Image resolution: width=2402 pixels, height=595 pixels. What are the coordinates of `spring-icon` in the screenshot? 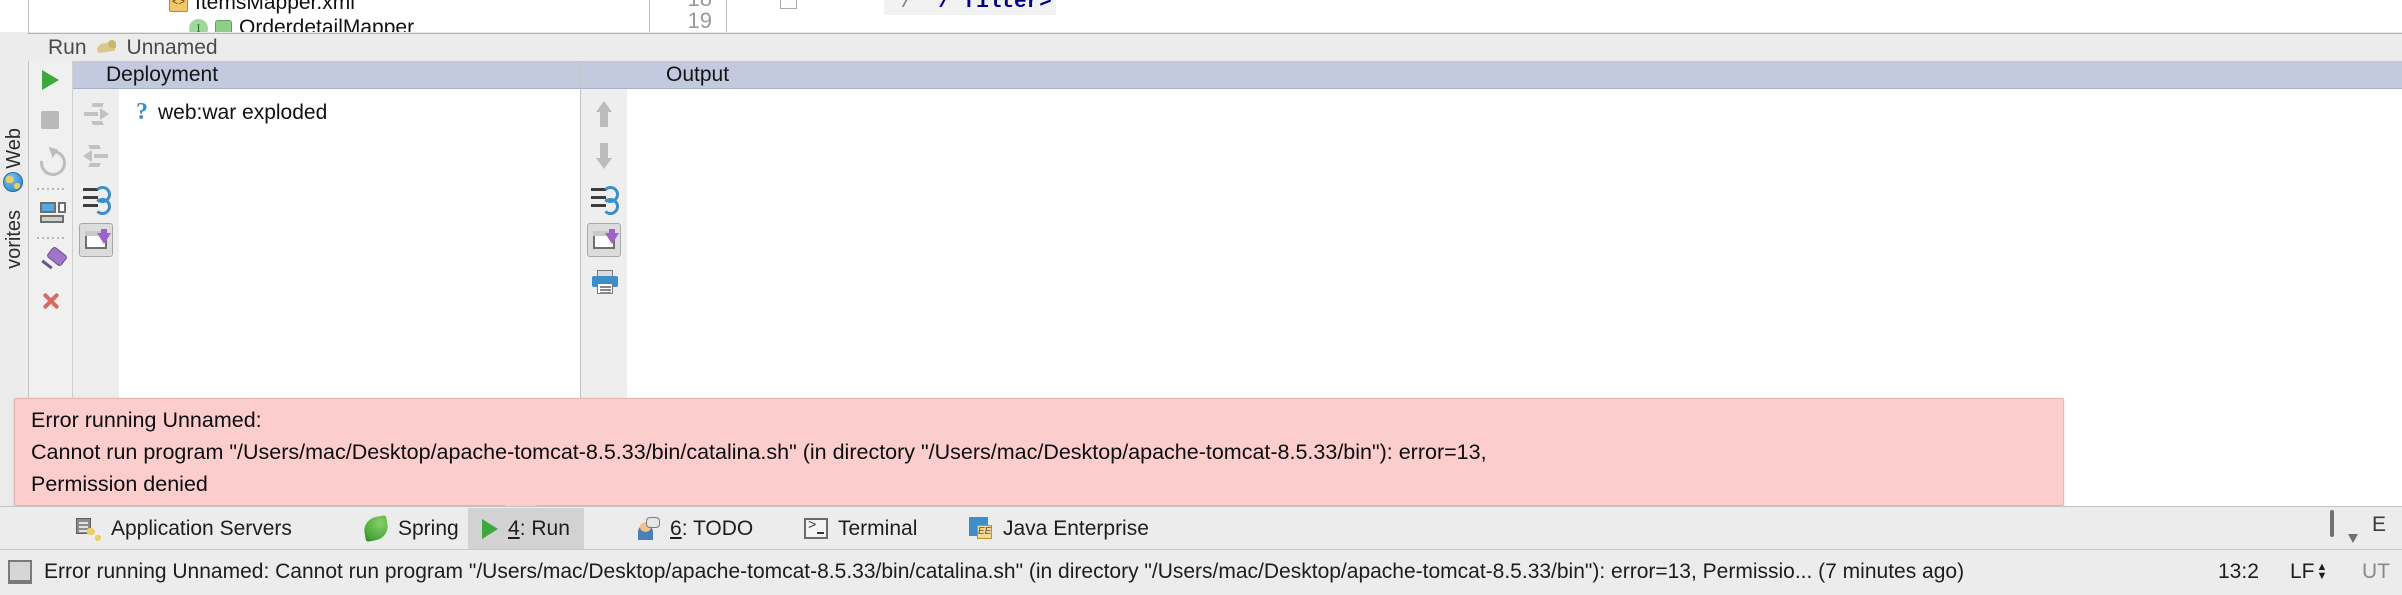 It's located at (376, 528).